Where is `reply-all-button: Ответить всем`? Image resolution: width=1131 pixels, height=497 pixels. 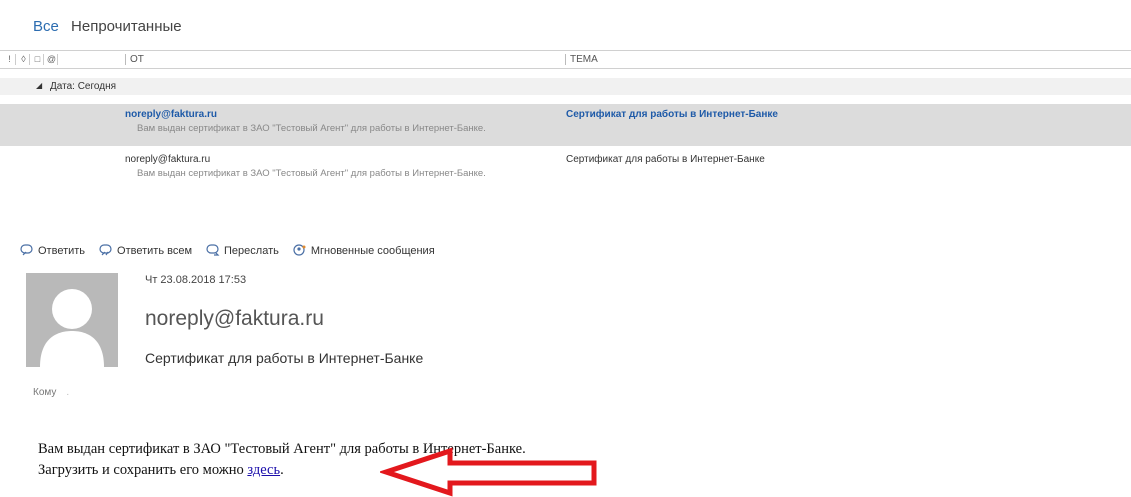 reply-all-button: Ответить всем is located at coordinates (145, 250).